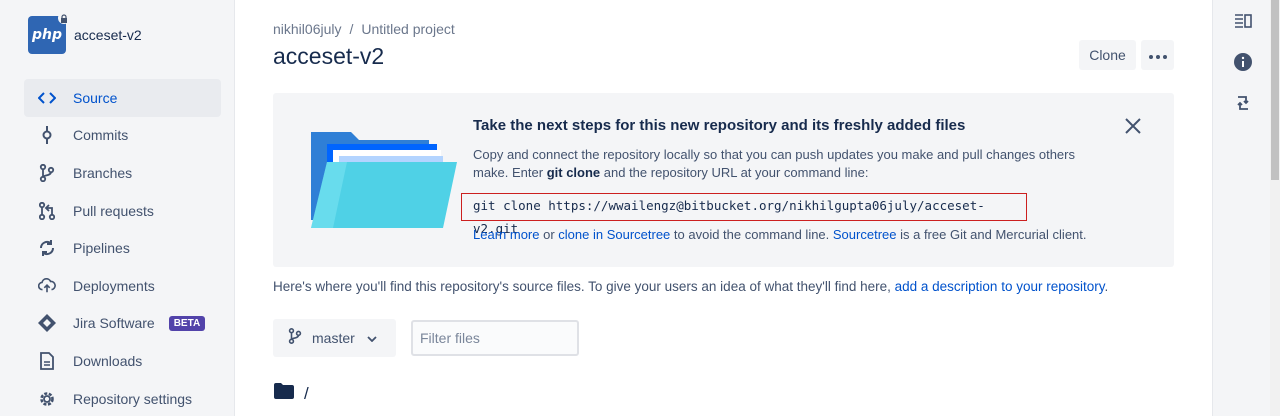 The width and height of the screenshot is (1280, 416). What do you see at coordinates (284, 393) in the screenshot?
I see `folder-icon` at bounding box center [284, 393].